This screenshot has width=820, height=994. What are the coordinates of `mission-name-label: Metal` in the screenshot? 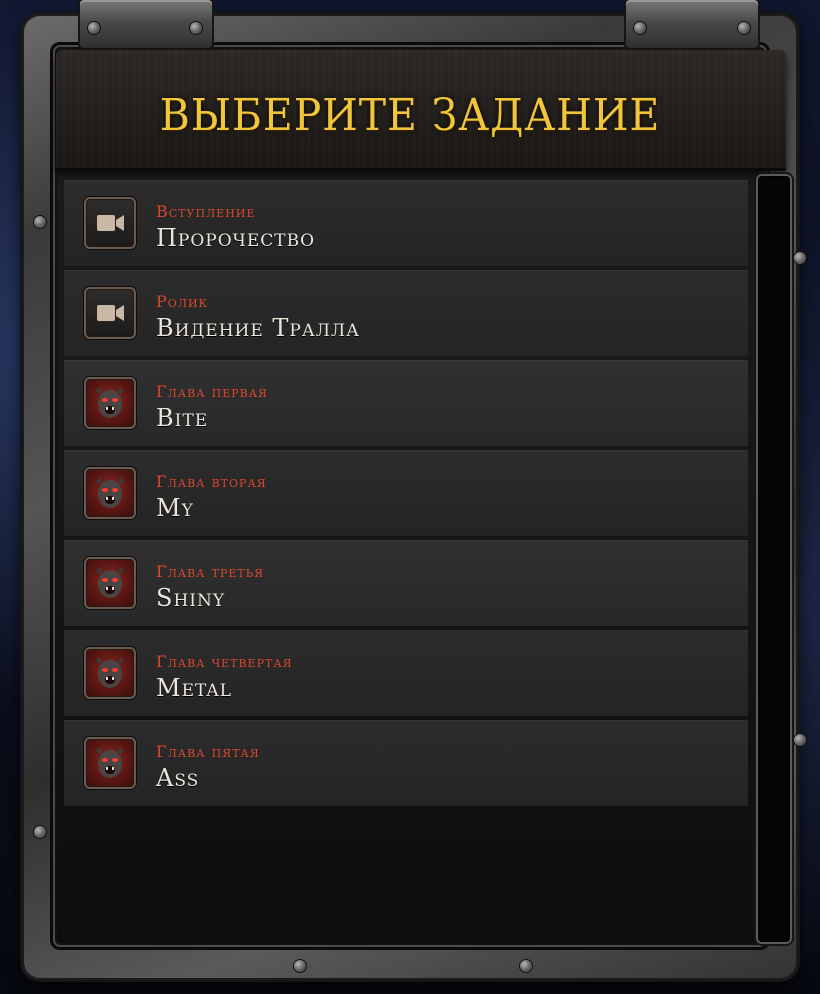 It's located at (194, 688).